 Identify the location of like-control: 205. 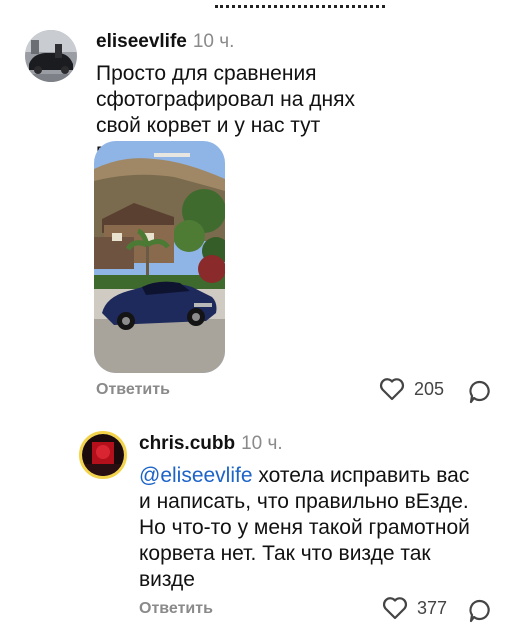
(411, 389).